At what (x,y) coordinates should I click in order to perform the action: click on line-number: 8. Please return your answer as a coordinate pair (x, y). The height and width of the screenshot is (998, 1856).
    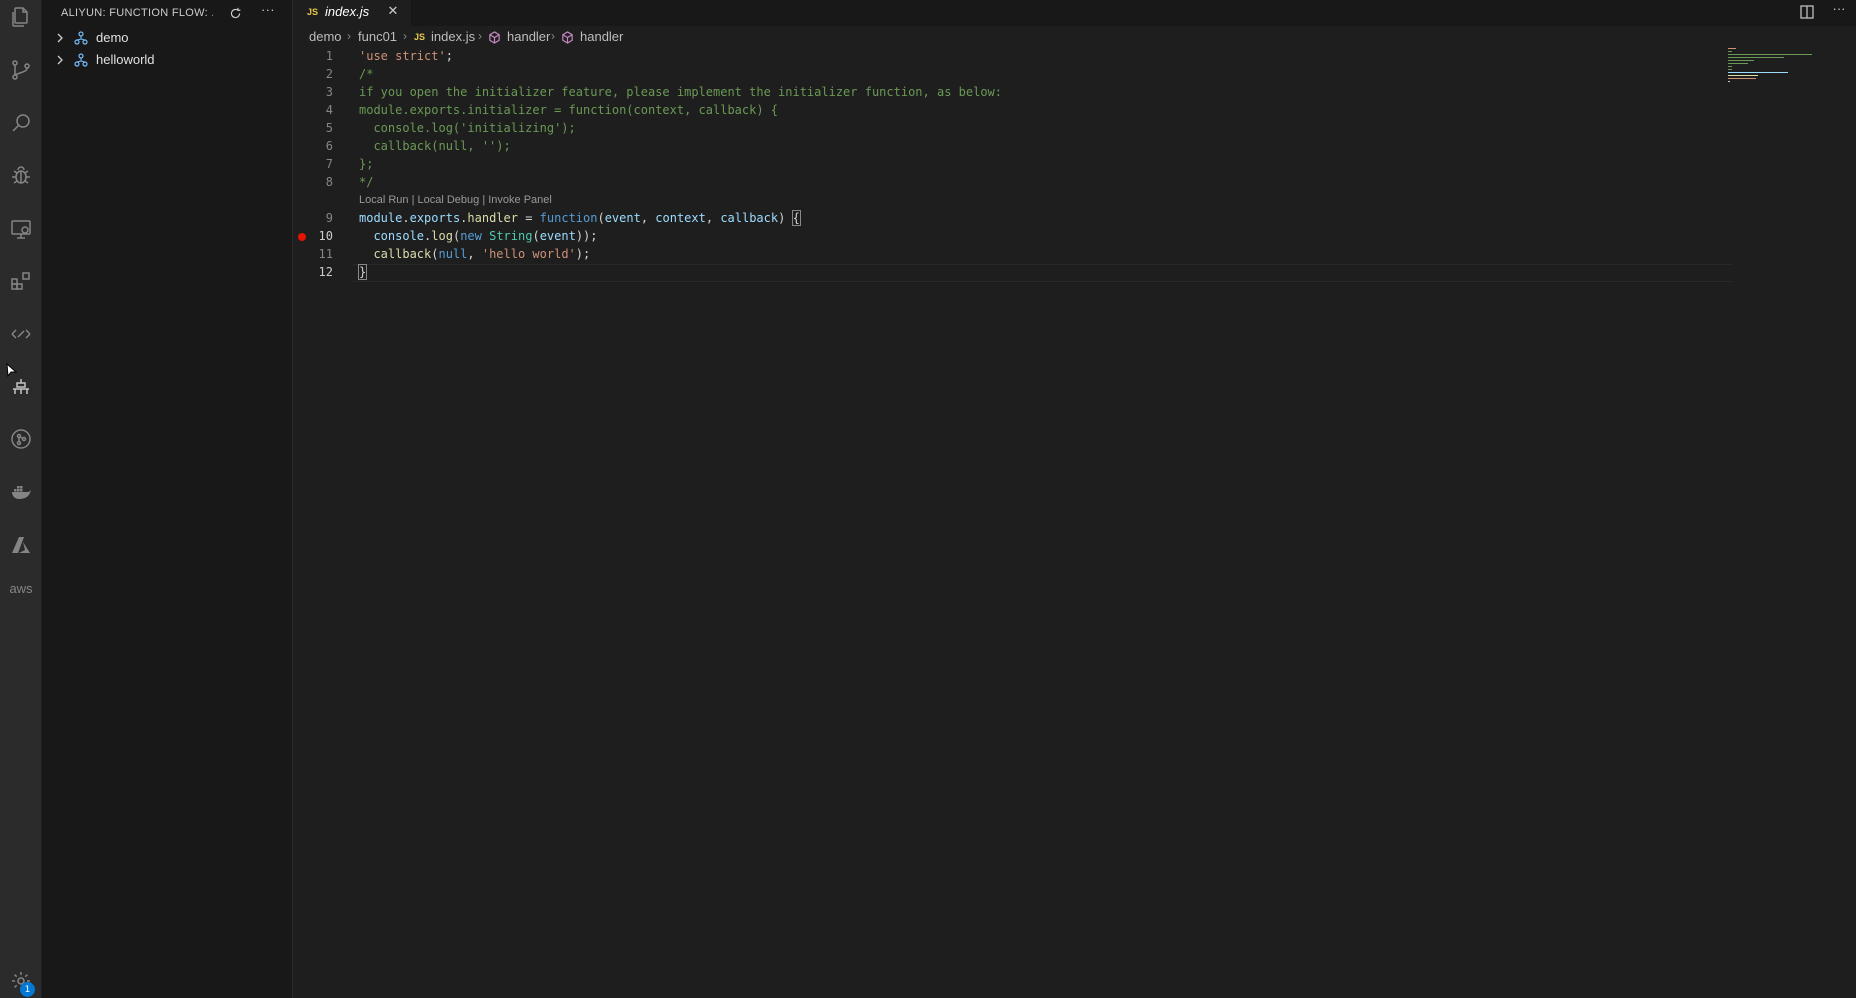
    Looking at the image, I should click on (329, 182).